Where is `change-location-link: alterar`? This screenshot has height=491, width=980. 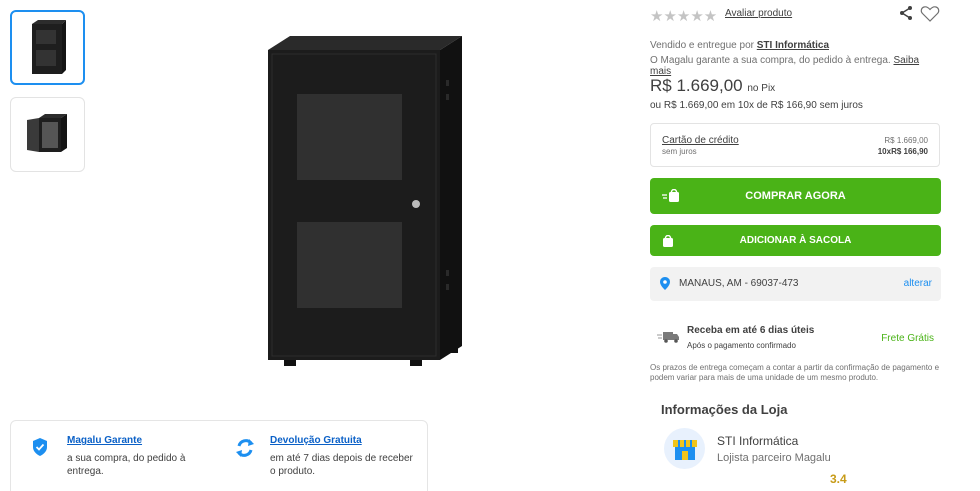 change-location-link: alterar is located at coordinates (918, 283).